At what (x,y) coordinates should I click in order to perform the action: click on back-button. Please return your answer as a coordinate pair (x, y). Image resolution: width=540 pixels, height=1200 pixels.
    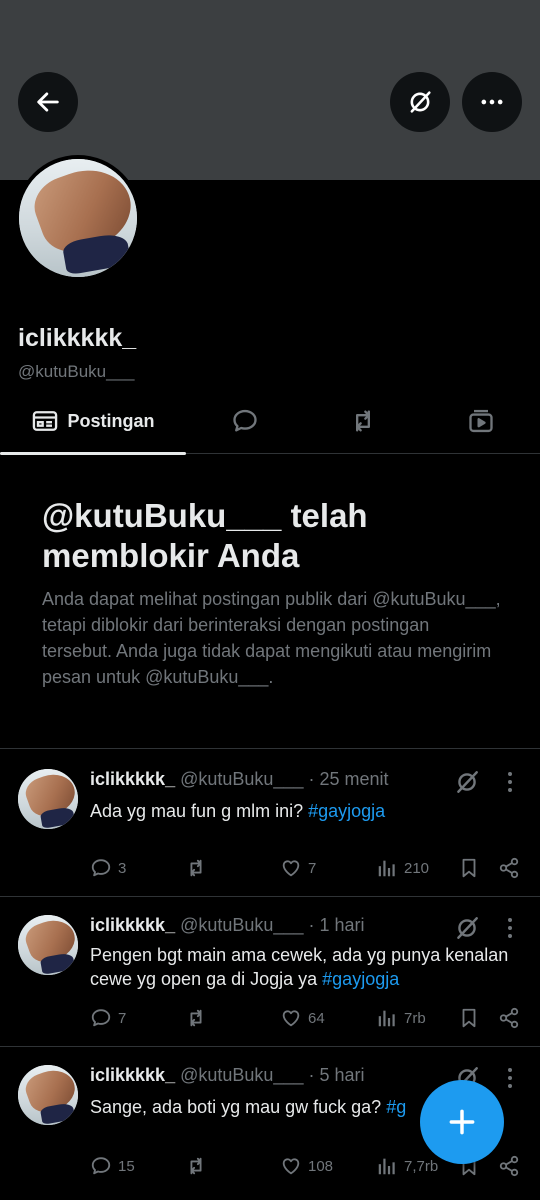
    Looking at the image, I should click on (48, 102).